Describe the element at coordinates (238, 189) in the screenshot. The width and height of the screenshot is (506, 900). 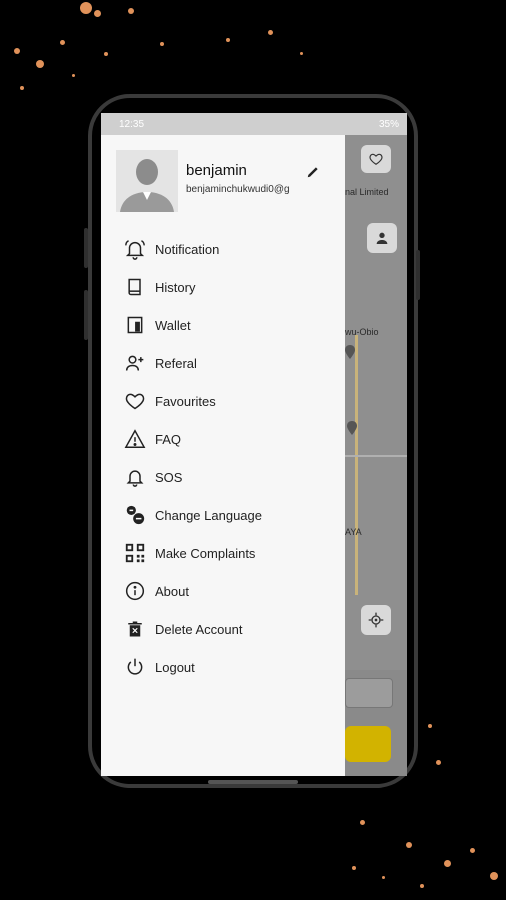
I see `profile-email: benjaminchukwudi0@g` at that location.